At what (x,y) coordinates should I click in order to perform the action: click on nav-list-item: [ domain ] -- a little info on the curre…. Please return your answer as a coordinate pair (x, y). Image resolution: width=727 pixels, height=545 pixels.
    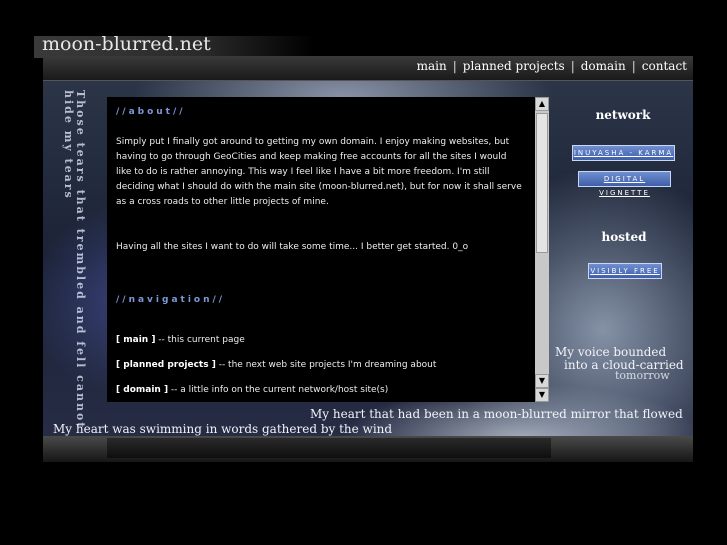
    Looking at the image, I should click on (319, 390).